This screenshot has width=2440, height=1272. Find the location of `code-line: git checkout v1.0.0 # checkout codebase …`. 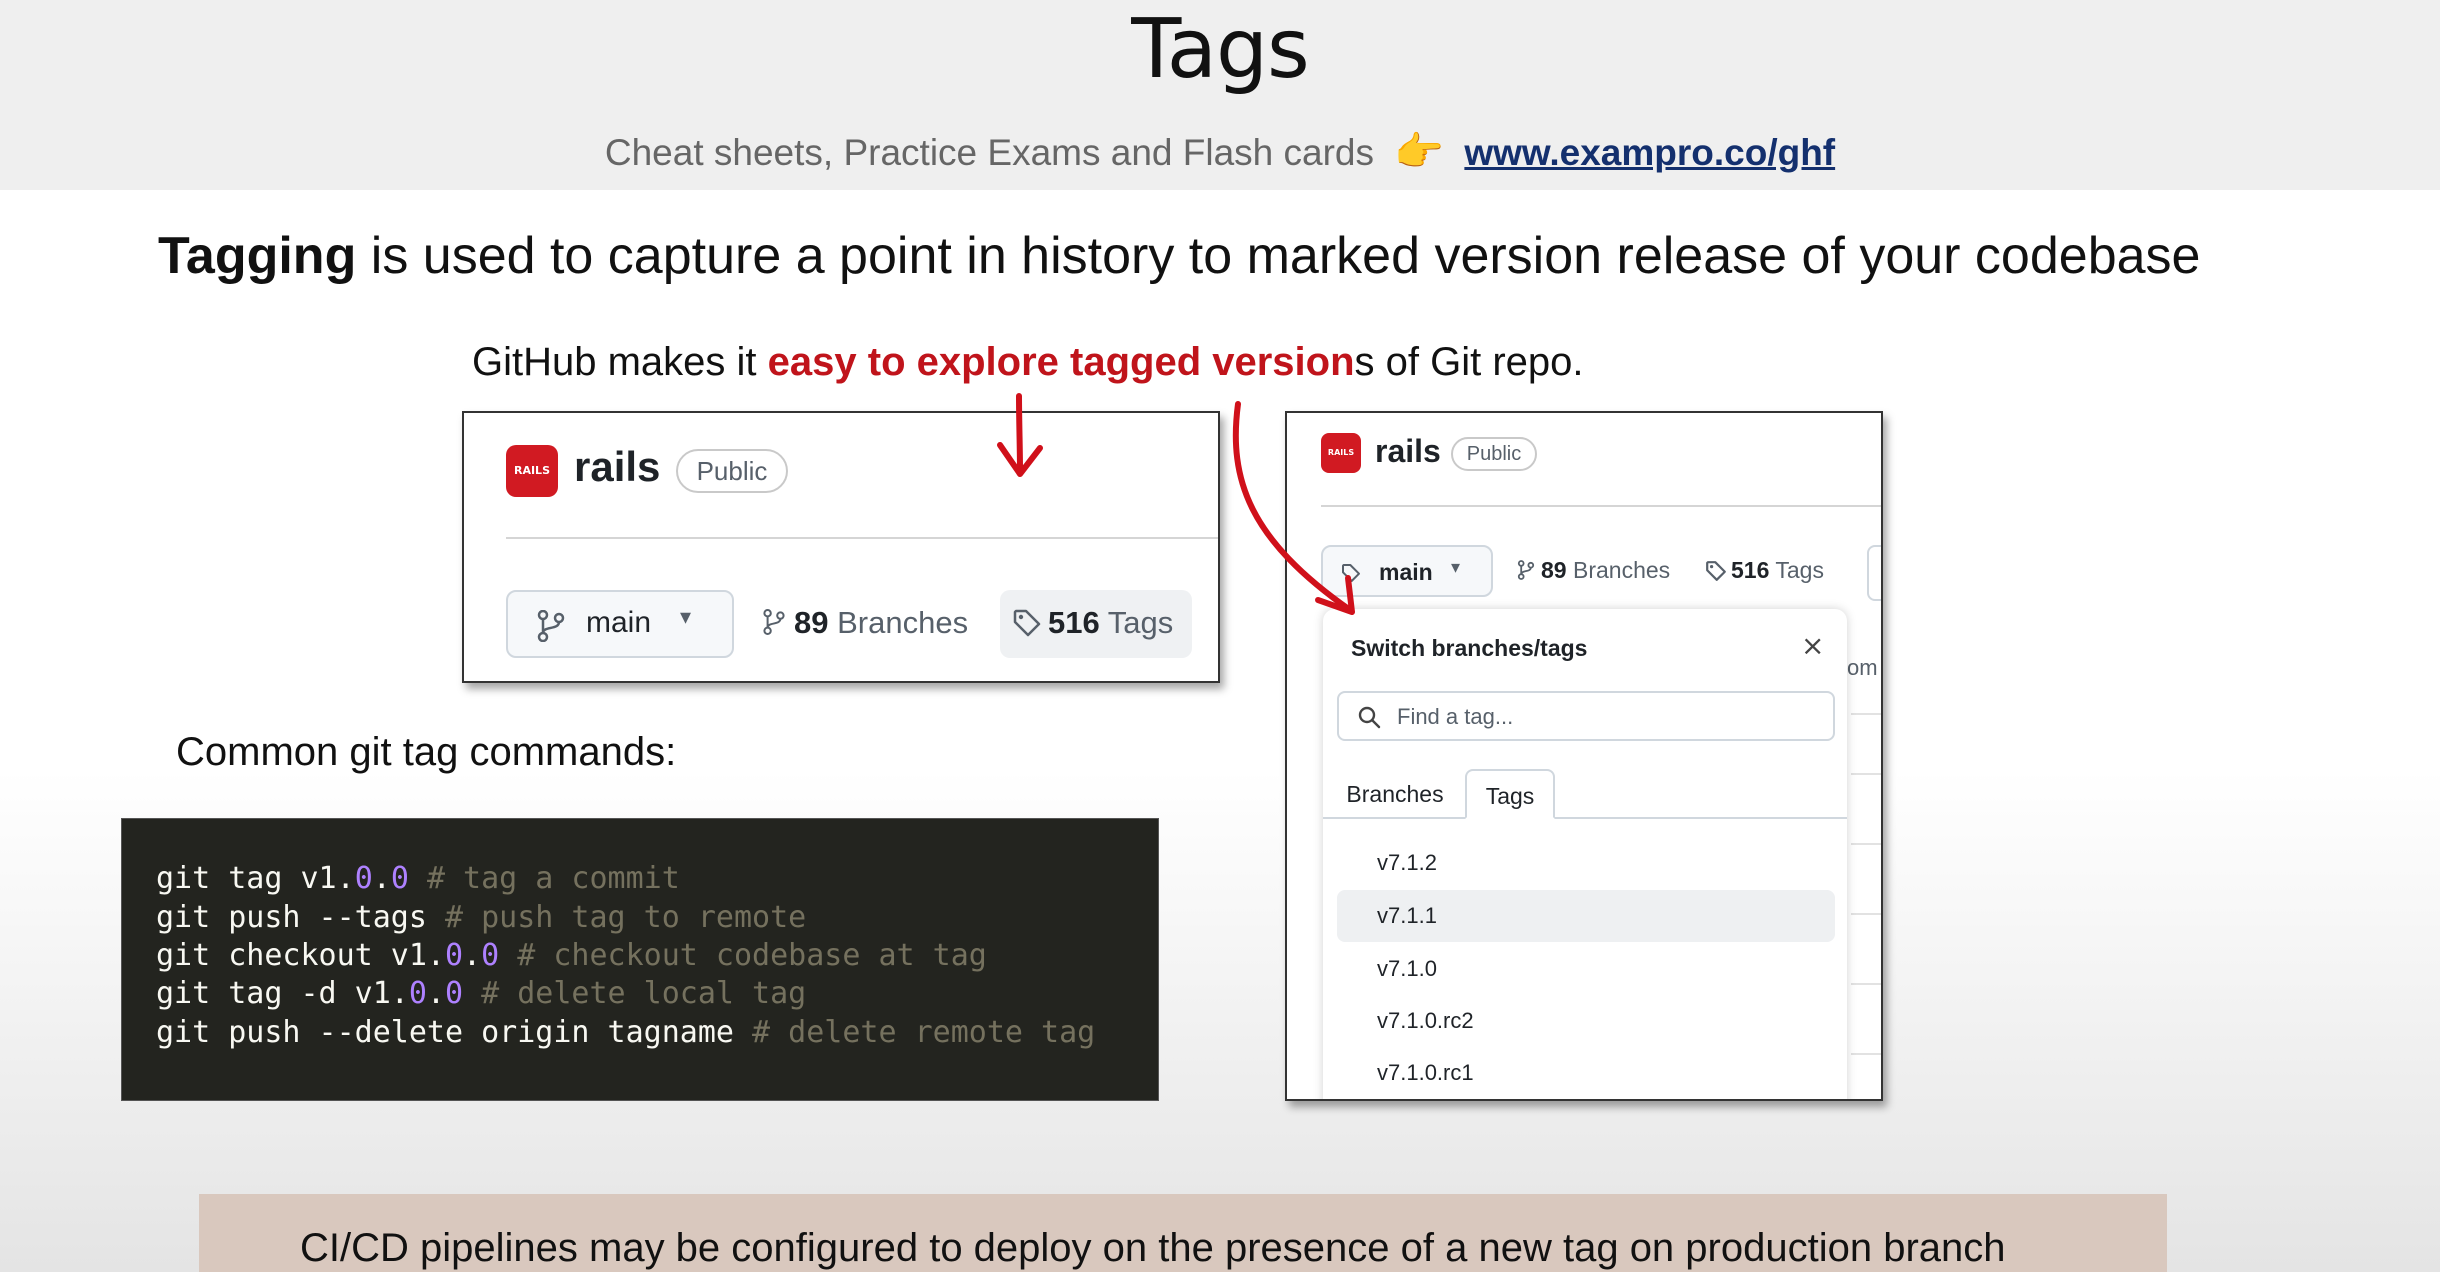

code-line: git checkout v1.0.0 # checkout codebase … is located at coordinates (571, 955).